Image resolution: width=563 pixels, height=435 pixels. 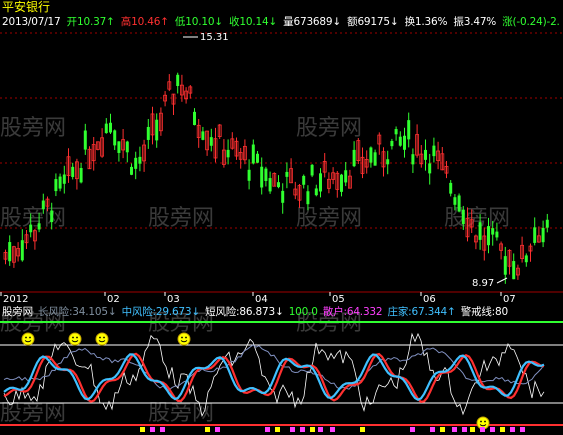 I want to click on alert-line-value: 警戒线:80, so click(x=484, y=312).